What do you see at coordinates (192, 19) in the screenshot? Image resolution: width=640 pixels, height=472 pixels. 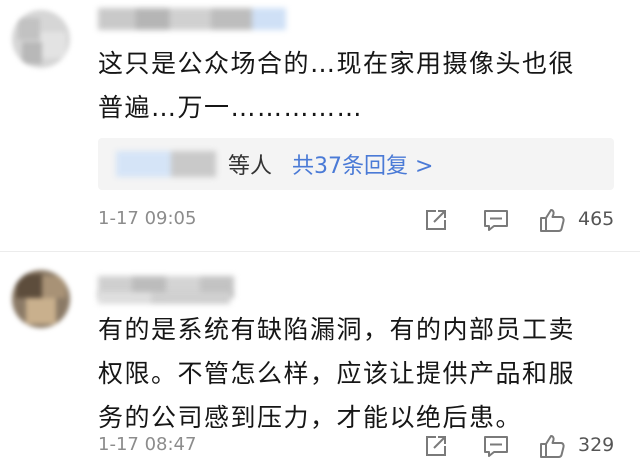 I see `username-blurred` at bounding box center [192, 19].